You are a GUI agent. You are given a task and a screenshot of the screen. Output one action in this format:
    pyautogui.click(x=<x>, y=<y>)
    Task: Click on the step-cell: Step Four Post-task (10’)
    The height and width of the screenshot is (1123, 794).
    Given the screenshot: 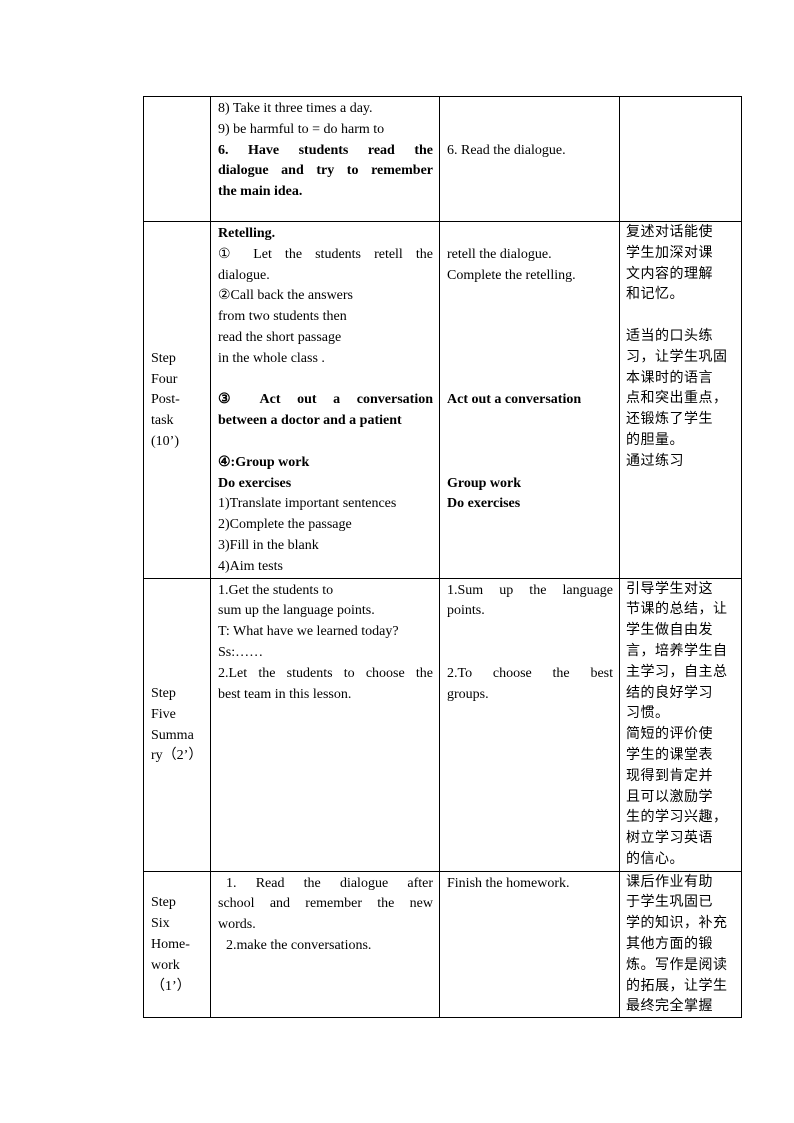 What is the action you would take?
    pyautogui.click(x=177, y=400)
    